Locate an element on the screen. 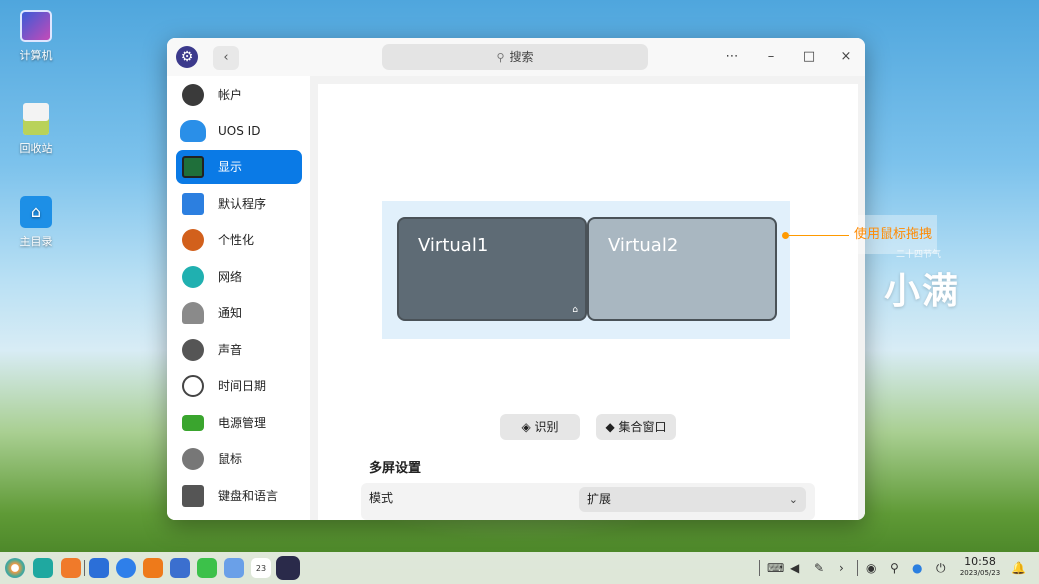 Image resolution: width=1039 pixels, height=584 pixels. default-apps-icon is located at coordinates (193, 204).